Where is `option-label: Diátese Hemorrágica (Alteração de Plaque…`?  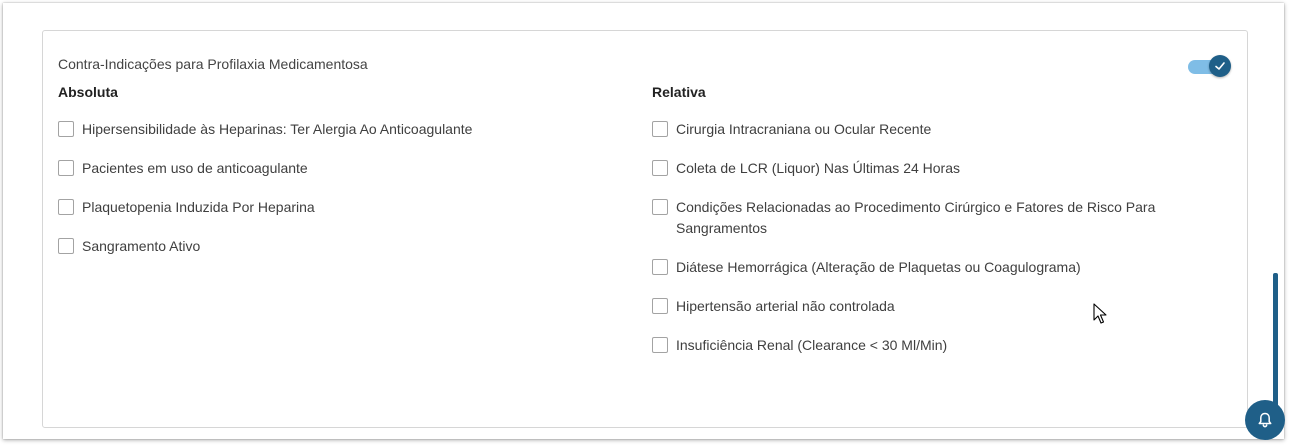
option-label: Diátese Hemorrágica (Alteração de Plaque… is located at coordinates (878, 267).